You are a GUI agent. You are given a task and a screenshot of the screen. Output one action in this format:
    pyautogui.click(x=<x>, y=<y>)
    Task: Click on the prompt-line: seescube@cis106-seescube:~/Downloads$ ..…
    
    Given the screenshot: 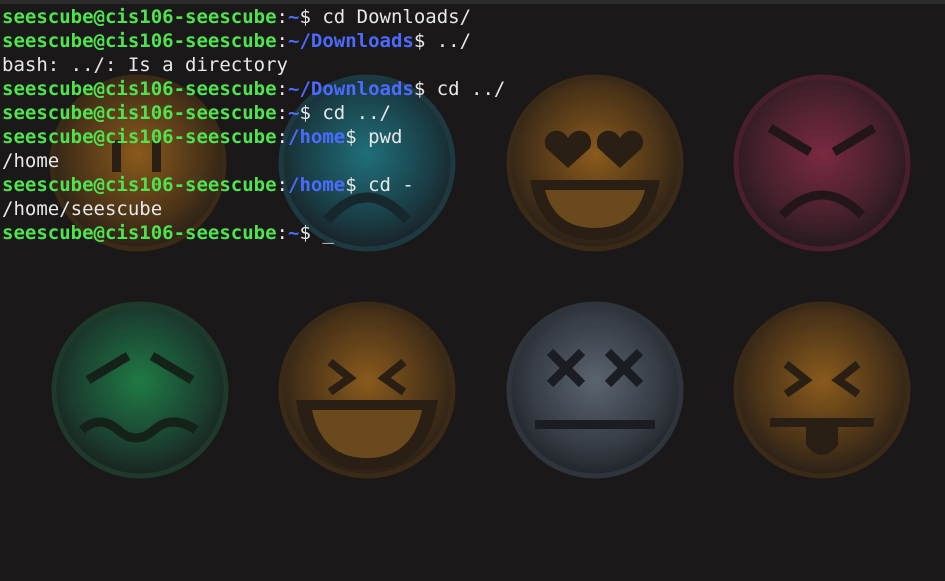 What is the action you would take?
    pyautogui.click(x=253, y=41)
    